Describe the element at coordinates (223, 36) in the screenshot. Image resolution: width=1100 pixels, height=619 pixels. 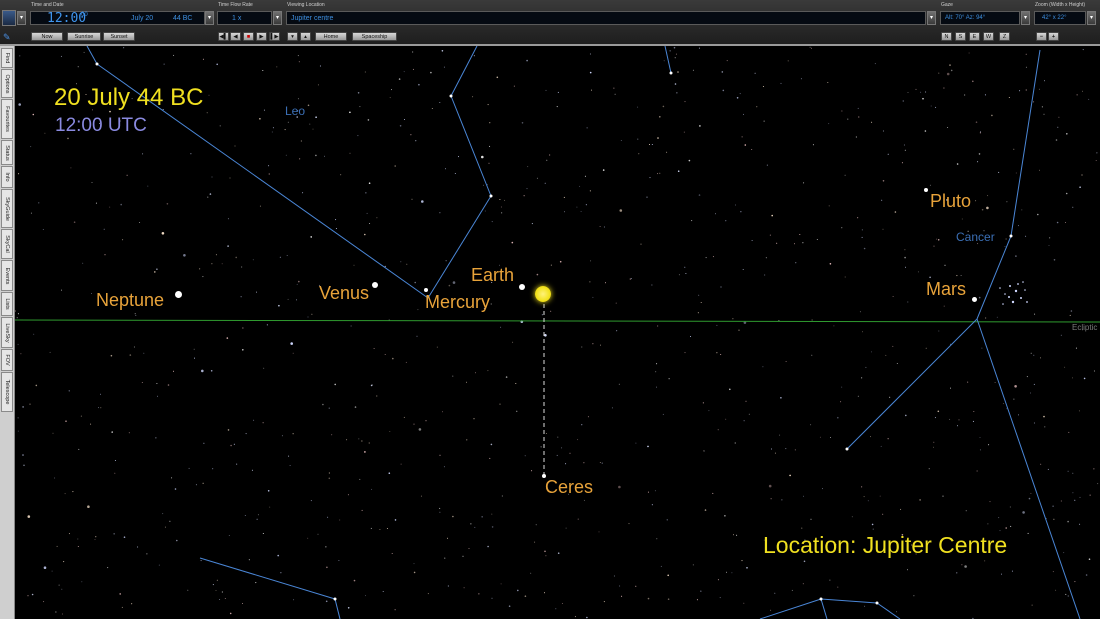
I see `skip-back-icon: ◀▌` at that location.